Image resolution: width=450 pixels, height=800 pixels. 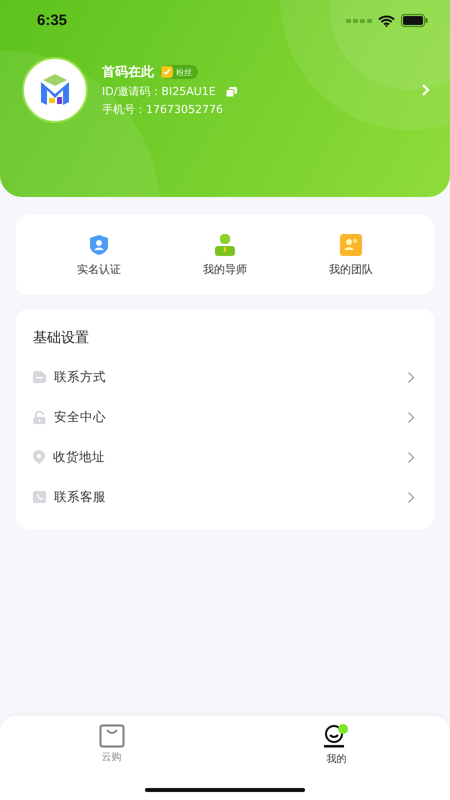 I want to click on quick-action: 我的团队, so click(x=351, y=255).